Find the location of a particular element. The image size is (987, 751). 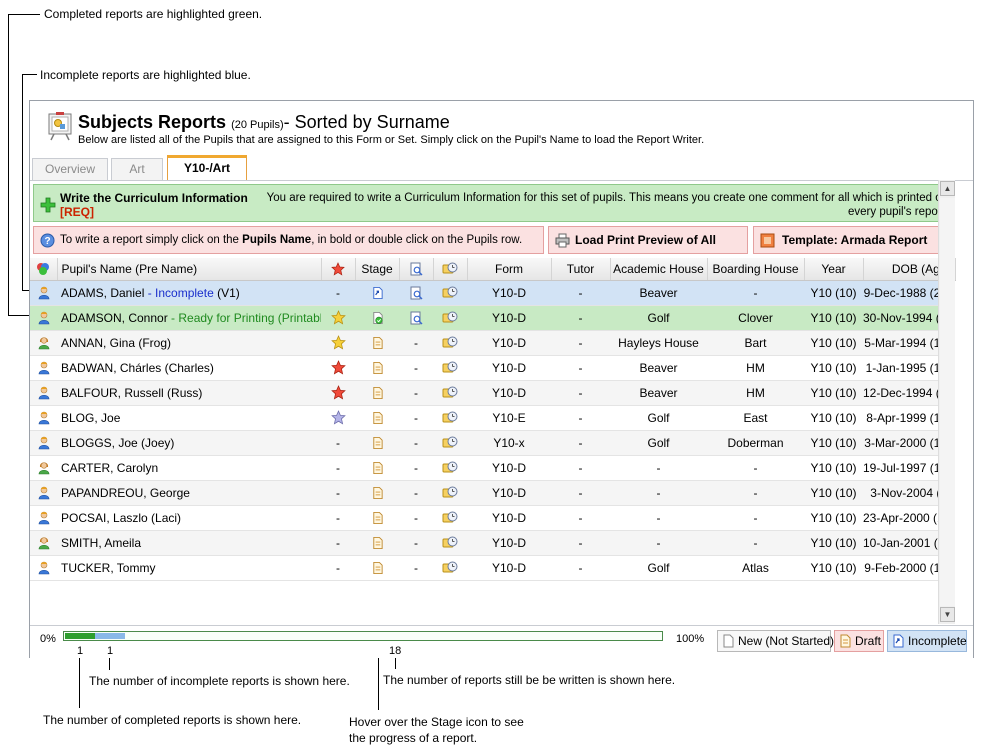

pupil-name-cell: ANNAN, Gina (Frog) is located at coordinates (189, 343).